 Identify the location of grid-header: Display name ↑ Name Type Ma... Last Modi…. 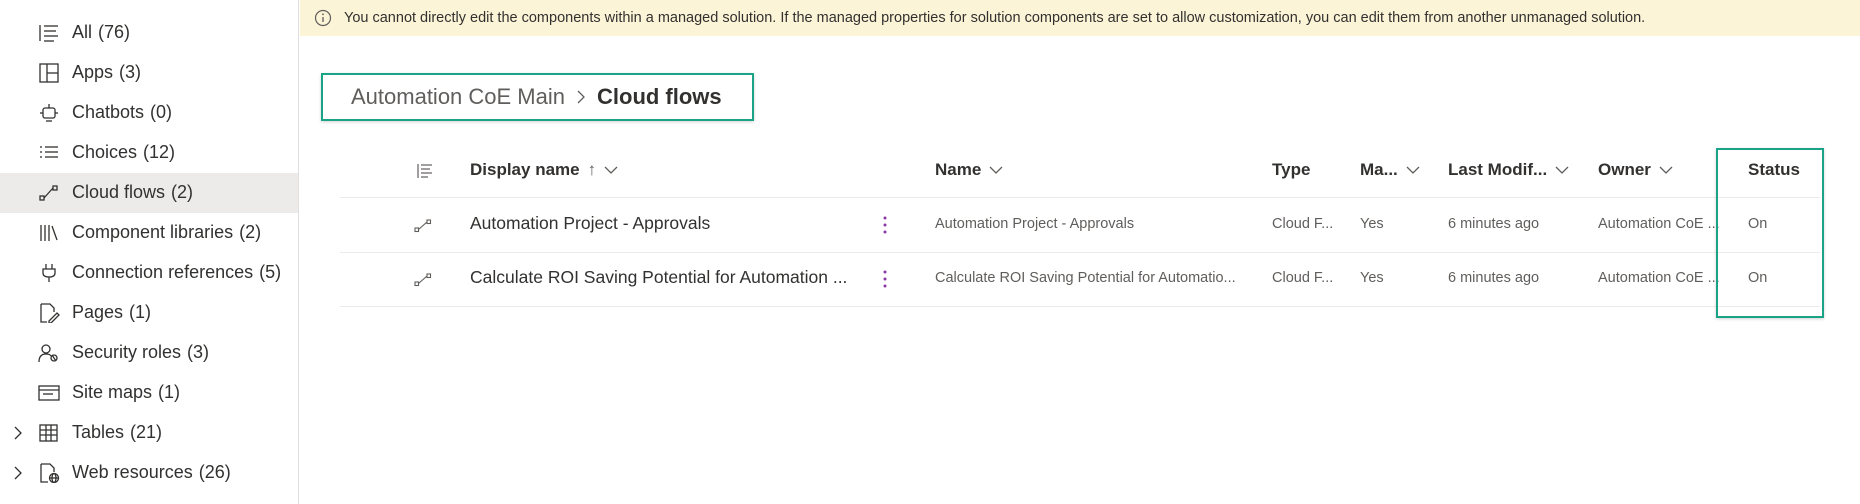
(1080, 172).